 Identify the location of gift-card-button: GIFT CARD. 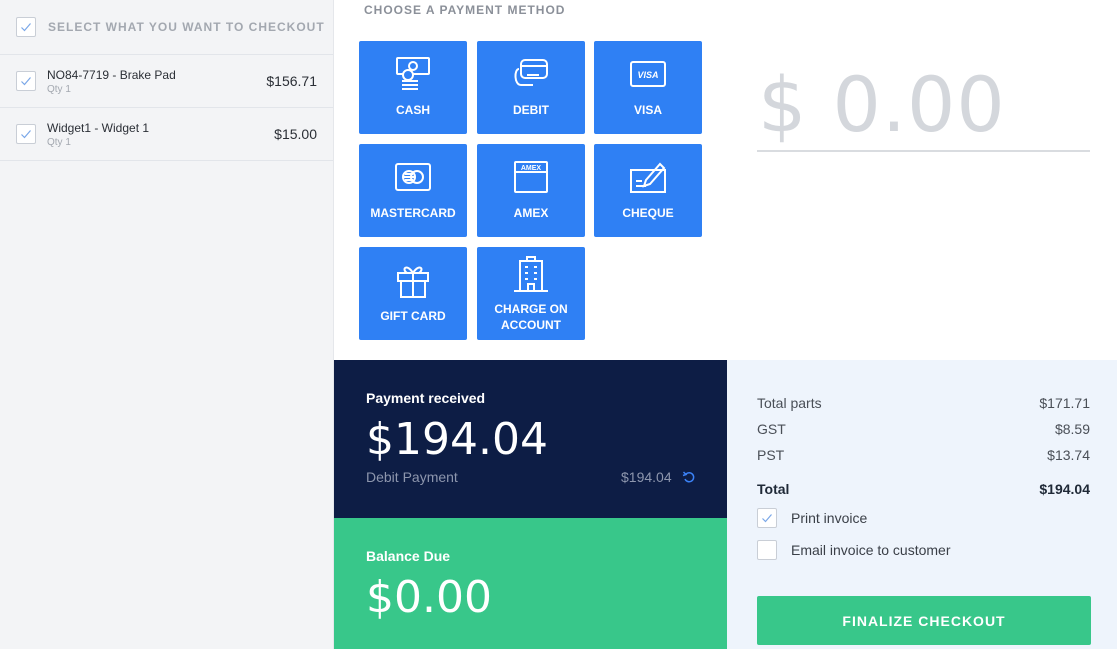
(413, 293).